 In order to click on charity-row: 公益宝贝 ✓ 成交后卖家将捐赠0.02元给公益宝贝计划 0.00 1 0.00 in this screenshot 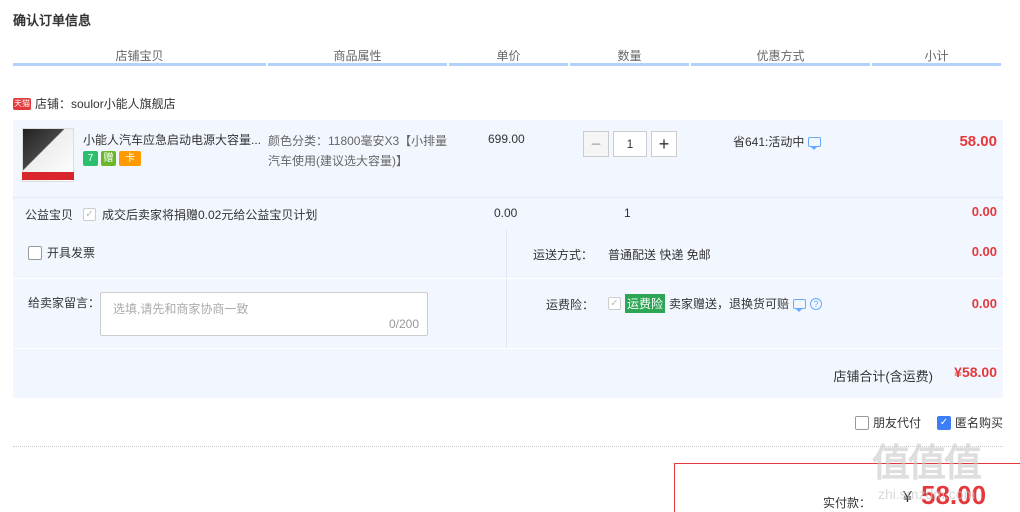, I will do `click(508, 213)`.